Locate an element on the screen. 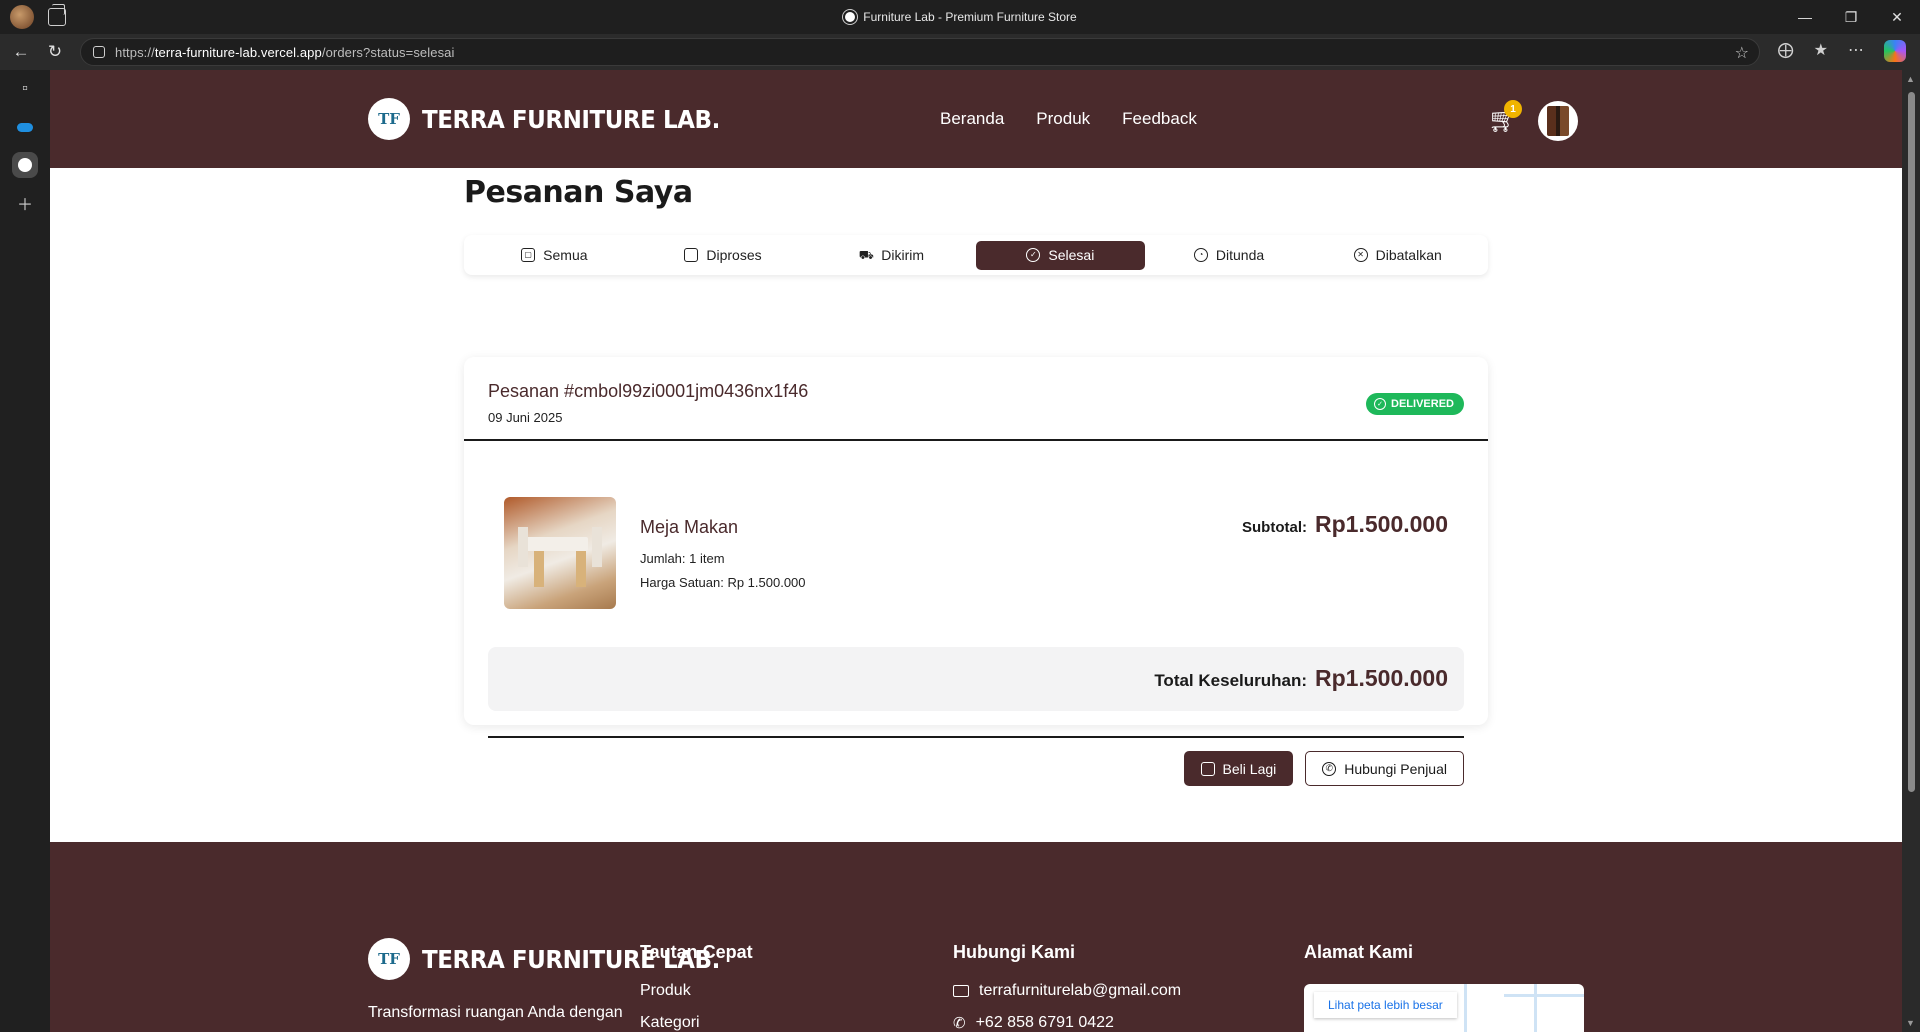 This screenshot has height=1032, width=1920. brand-logo: TF TERRA FURNITURE LAB. is located at coordinates (557, 119).